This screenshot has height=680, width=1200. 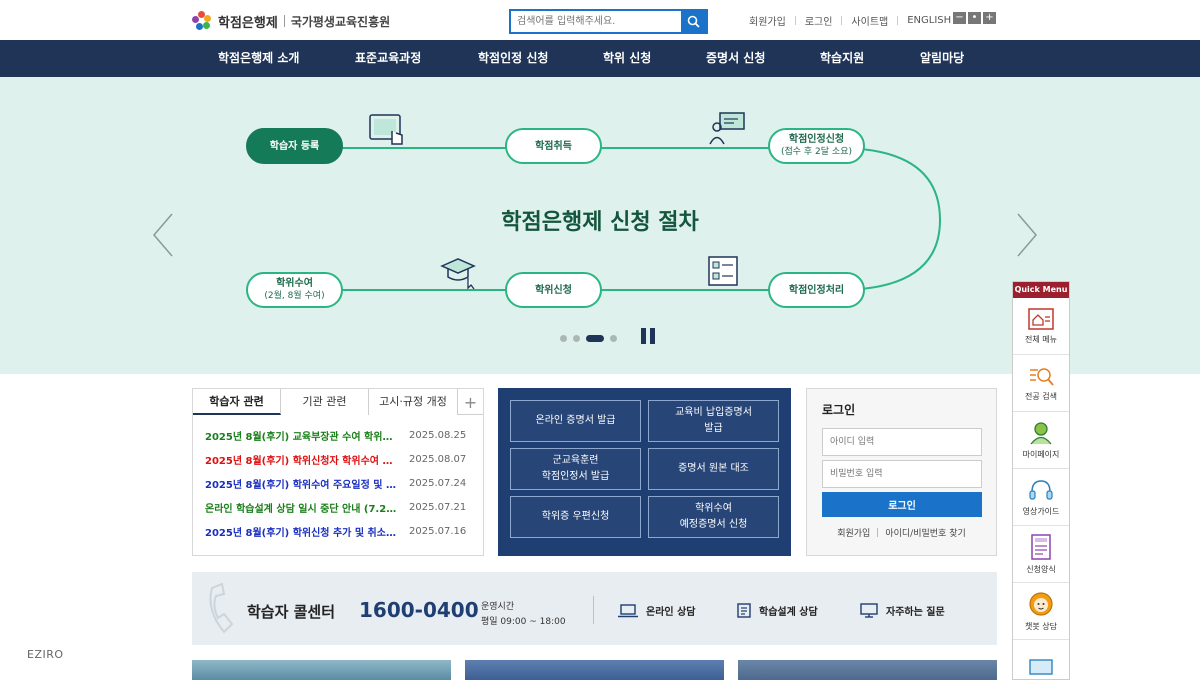 I want to click on call-divider, so click(x=593, y=610).